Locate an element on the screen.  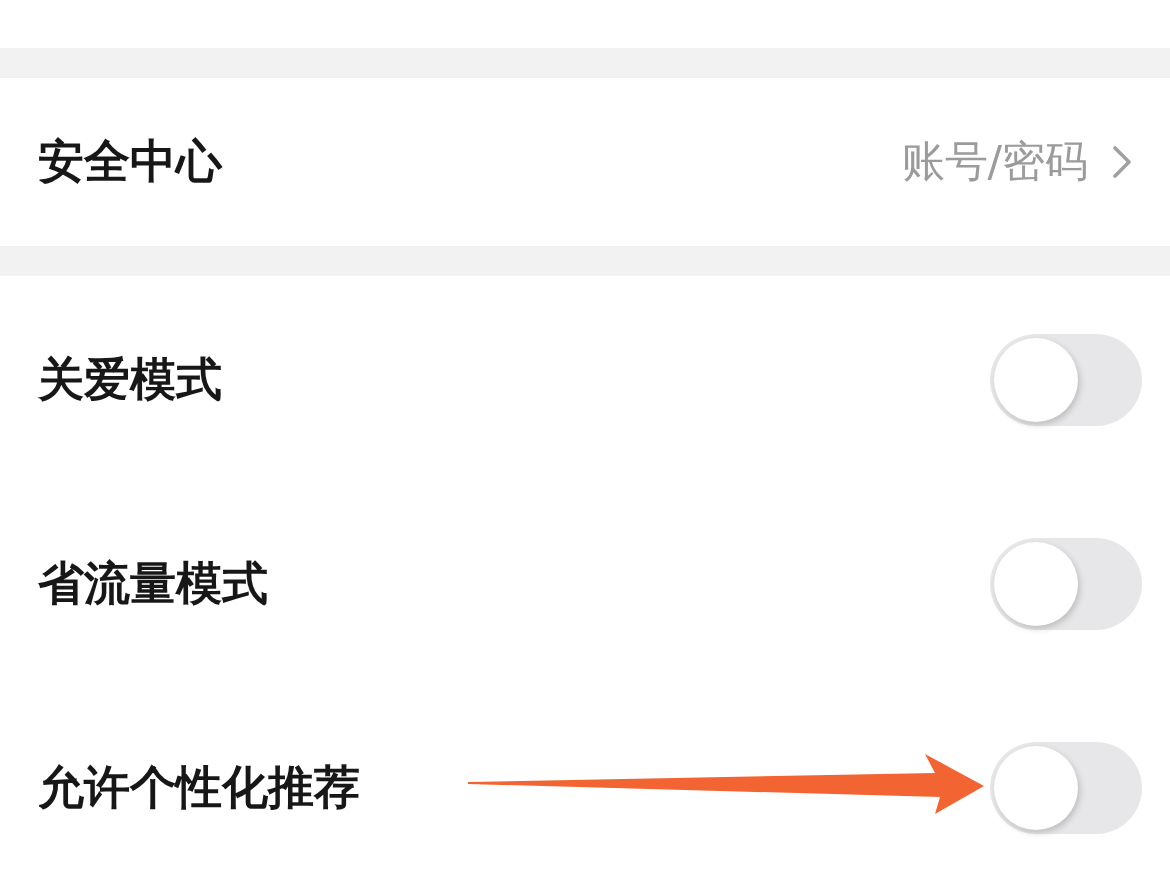
row-label: 安全中心 is located at coordinates (130, 161).